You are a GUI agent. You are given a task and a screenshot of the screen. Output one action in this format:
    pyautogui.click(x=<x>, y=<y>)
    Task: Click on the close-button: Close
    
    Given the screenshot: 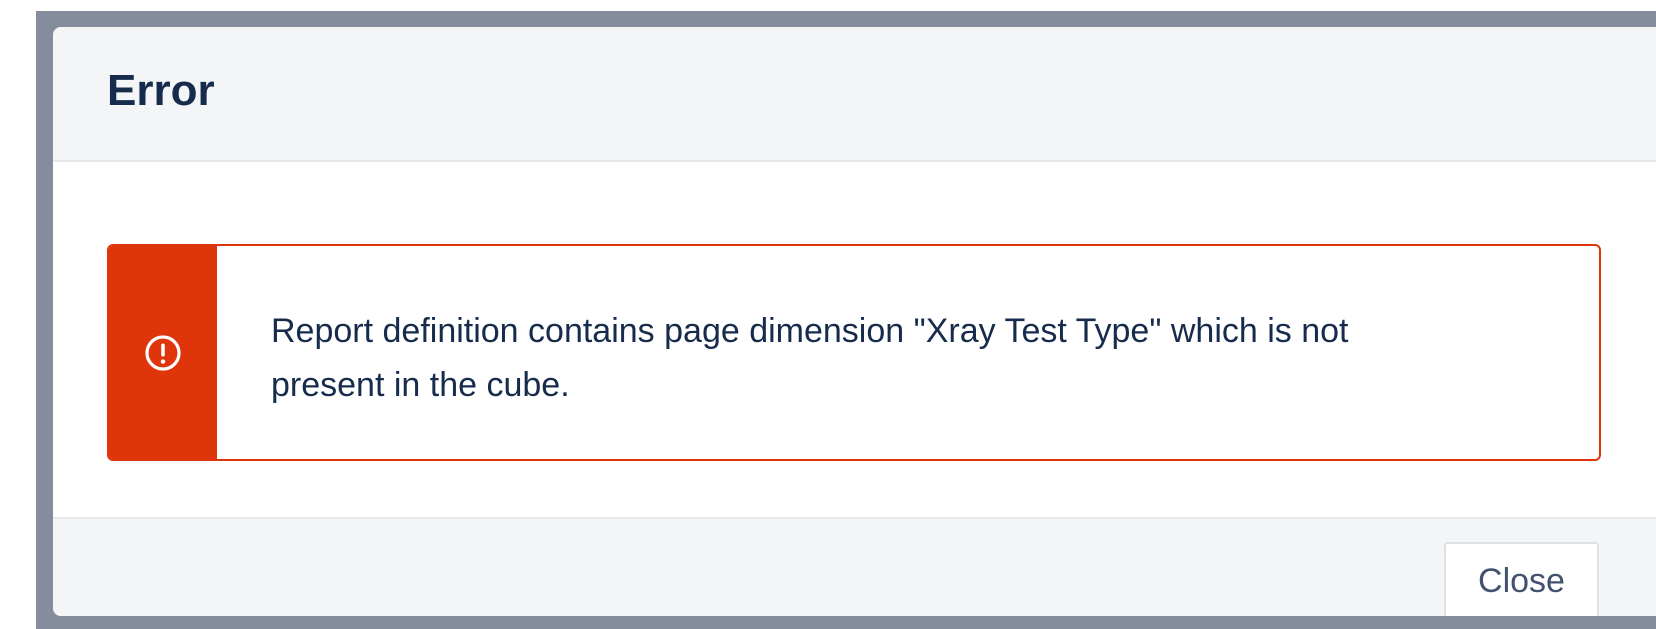 What is the action you would take?
    pyautogui.click(x=1521, y=579)
    